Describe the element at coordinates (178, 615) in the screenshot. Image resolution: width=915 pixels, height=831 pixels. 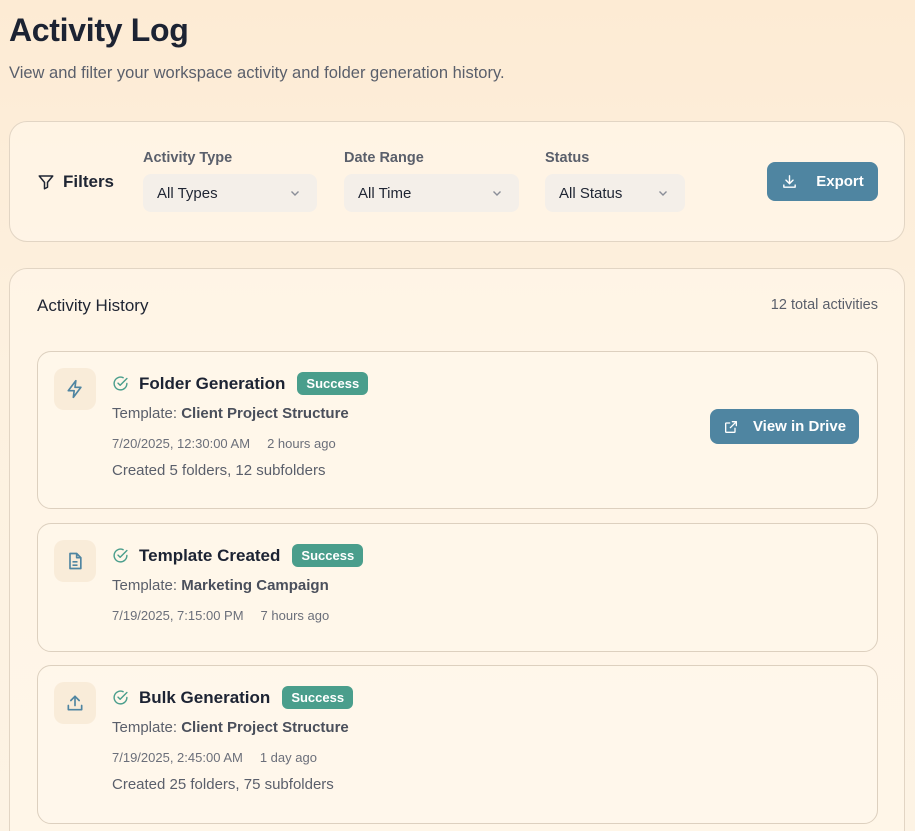
I see `activity-datetime: 7/19/2025, 7:15:00 PM` at that location.